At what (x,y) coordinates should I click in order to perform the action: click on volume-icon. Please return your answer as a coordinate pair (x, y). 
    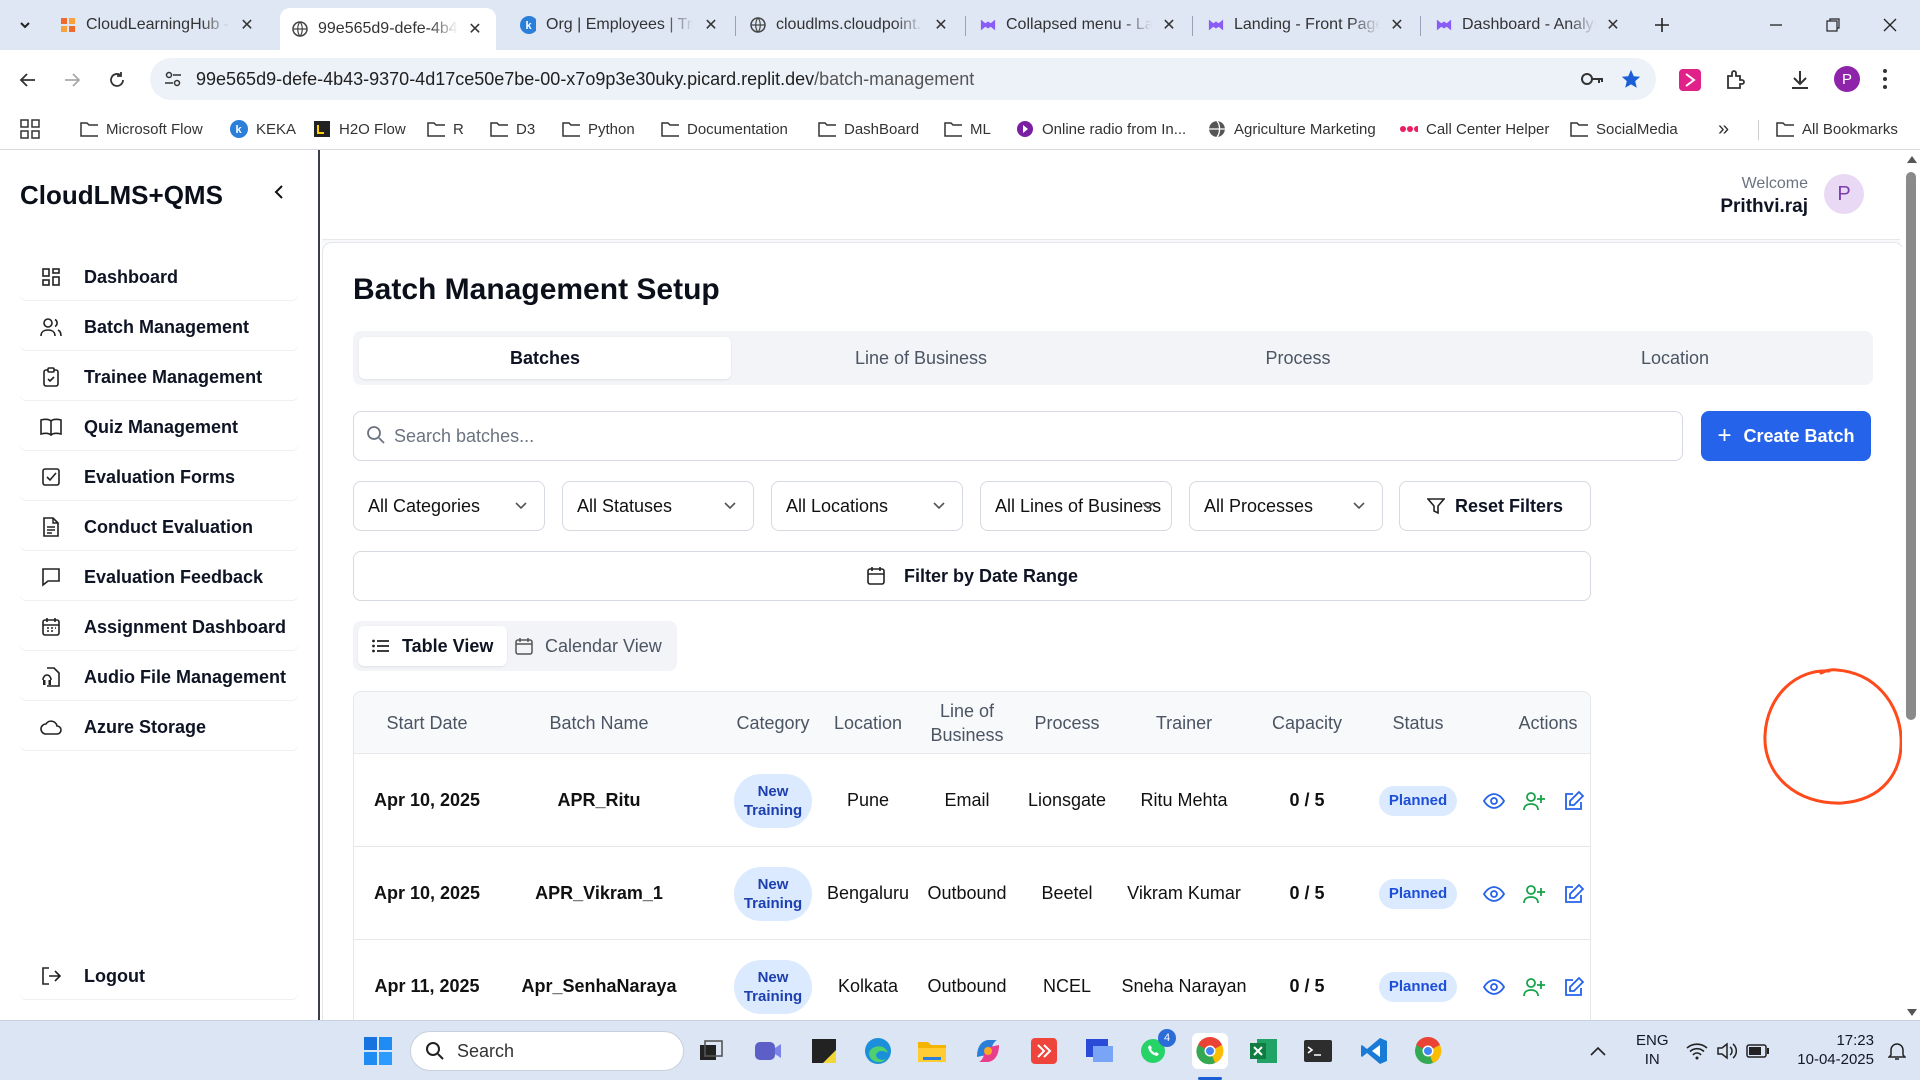
    Looking at the image, I should click on (1727, 1051).